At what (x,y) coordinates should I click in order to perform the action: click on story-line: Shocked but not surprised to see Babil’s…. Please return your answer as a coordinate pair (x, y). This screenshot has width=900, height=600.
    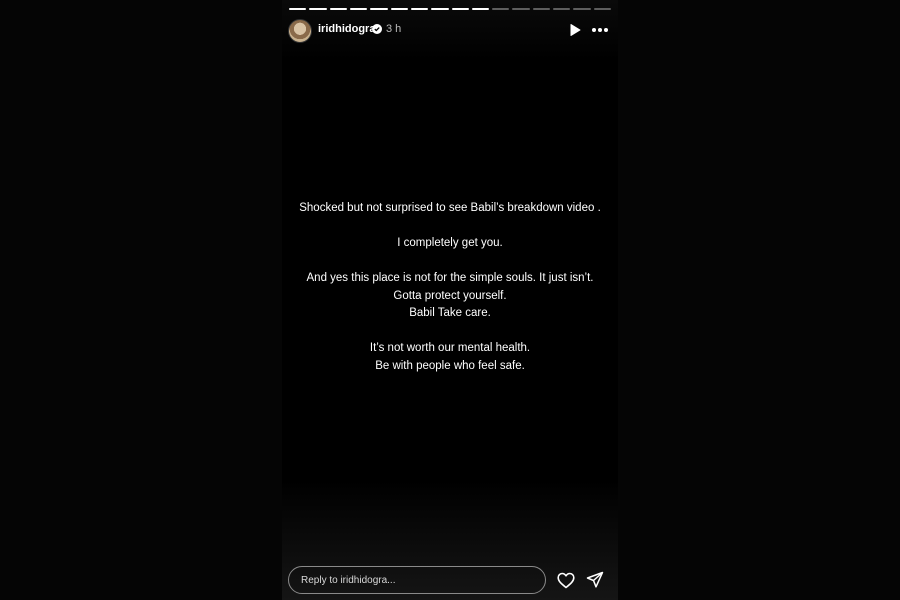
    Looking at the image, I should click on (450, 208).